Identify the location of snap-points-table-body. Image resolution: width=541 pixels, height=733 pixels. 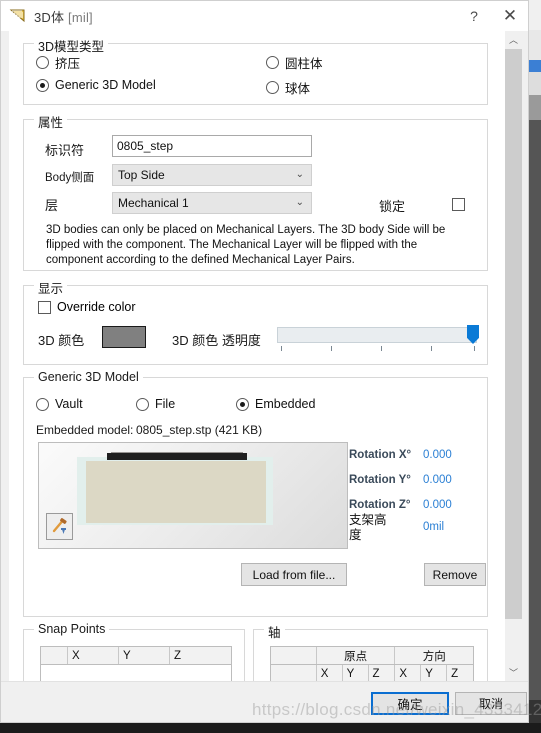
(136, 673).